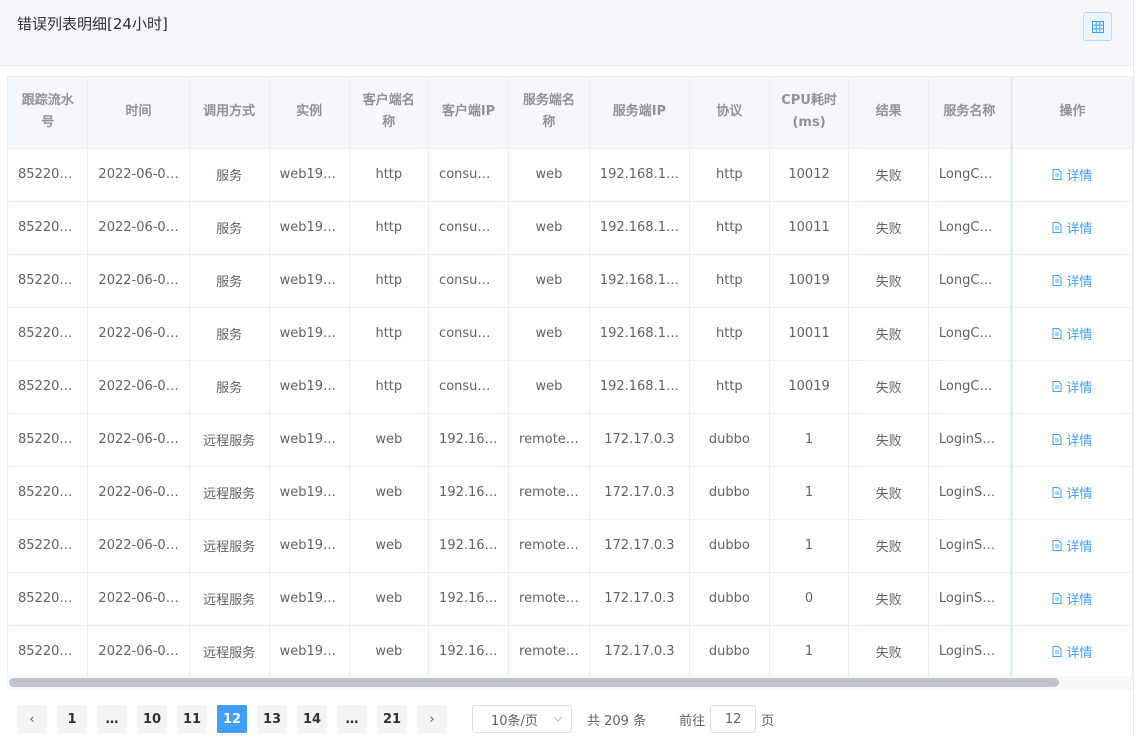 This screenshot has height=736, width=1147. What do you see at coordinates (272, 719) in the screenshot?
I see `page-button: 13` at bounding box center [272, 719].